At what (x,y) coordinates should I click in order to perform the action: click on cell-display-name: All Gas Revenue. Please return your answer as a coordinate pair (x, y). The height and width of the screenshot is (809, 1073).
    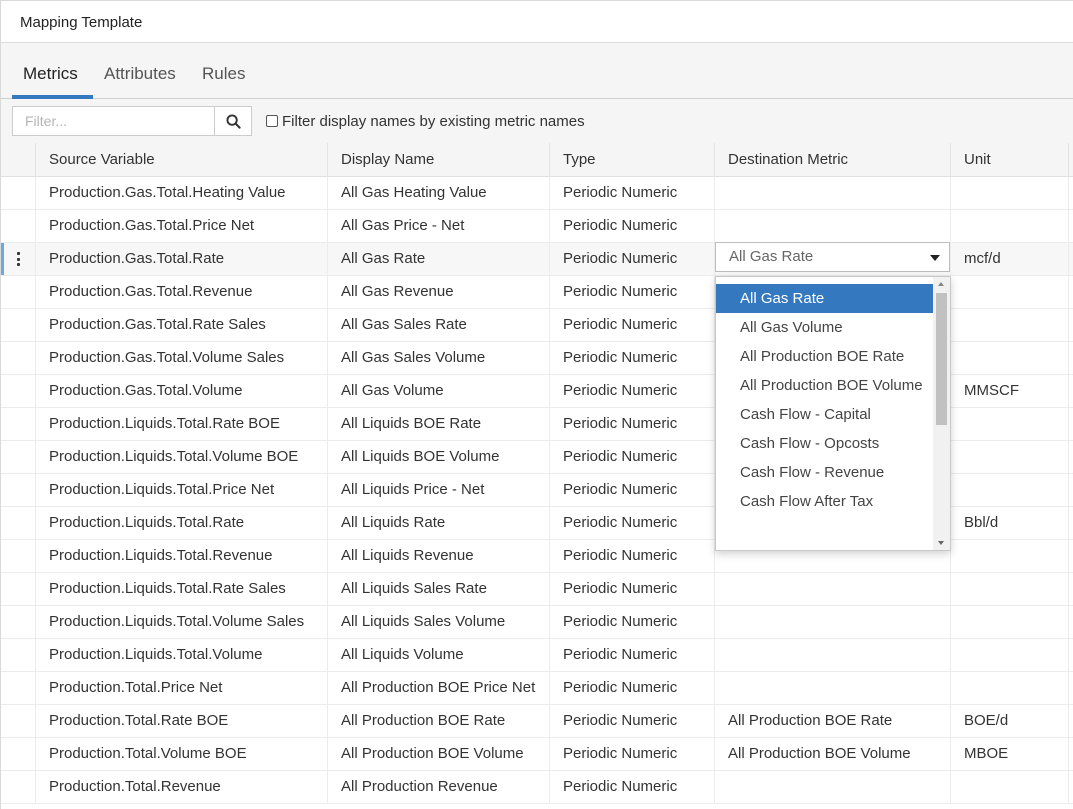
    Looking at the image, I should click on (439, 292).